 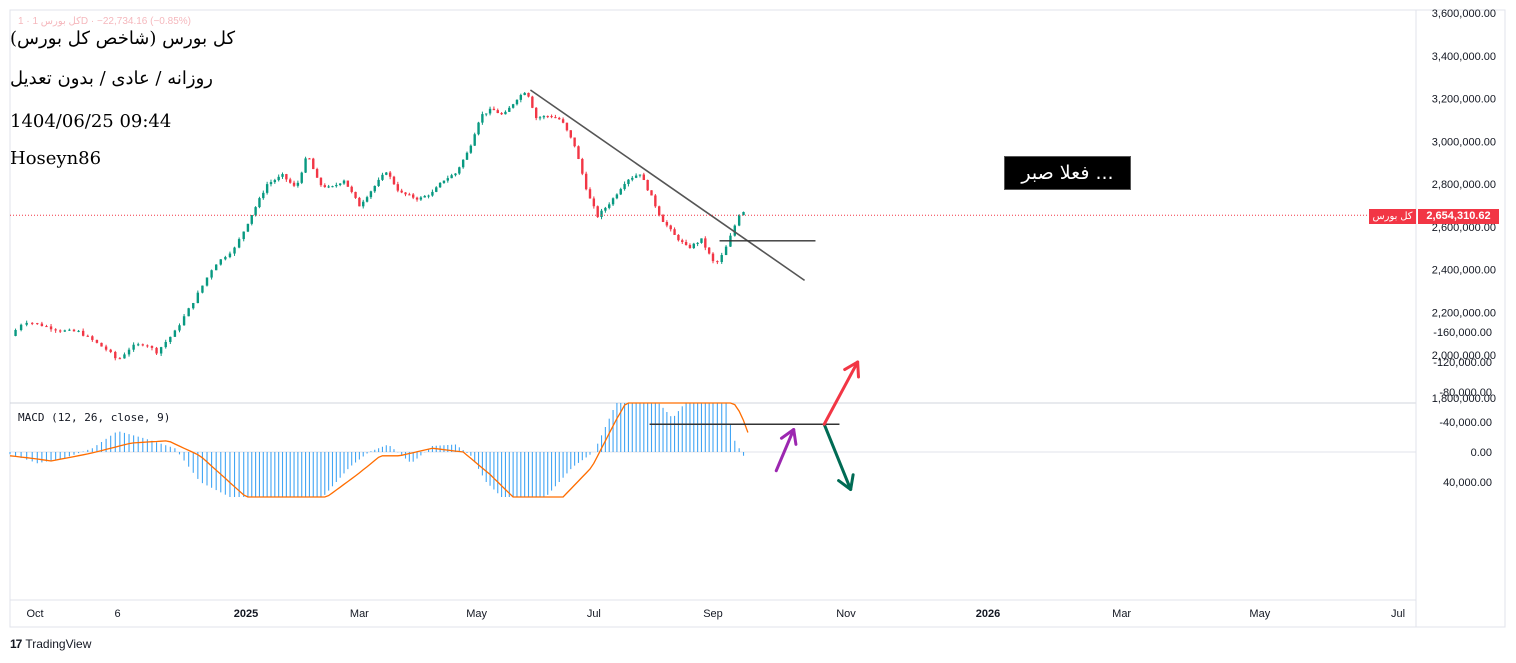 I want to click on time-tick-label: Sep, so click(x=713, y=614).